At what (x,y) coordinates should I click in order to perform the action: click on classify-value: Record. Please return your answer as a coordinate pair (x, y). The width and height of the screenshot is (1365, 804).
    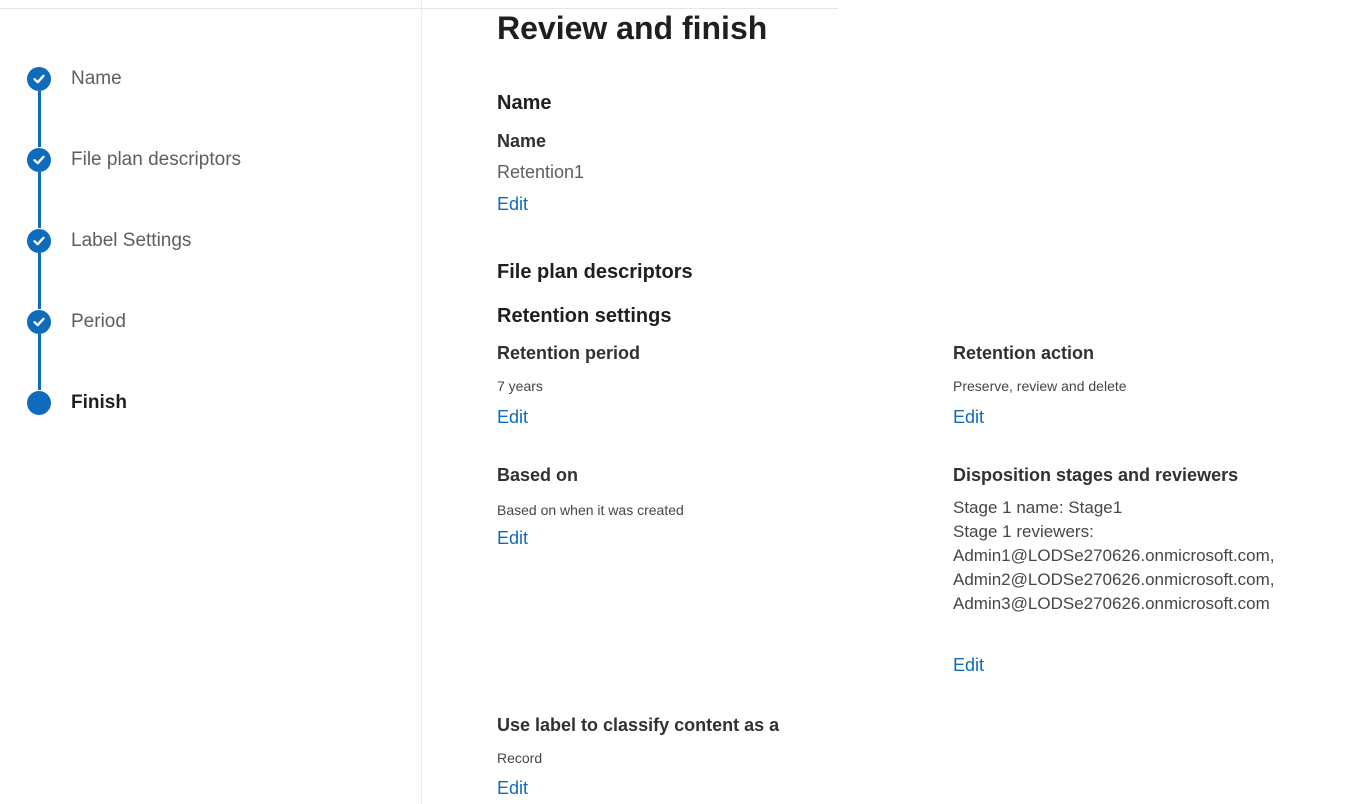
    Looking at the image, I should click on (520, 758).